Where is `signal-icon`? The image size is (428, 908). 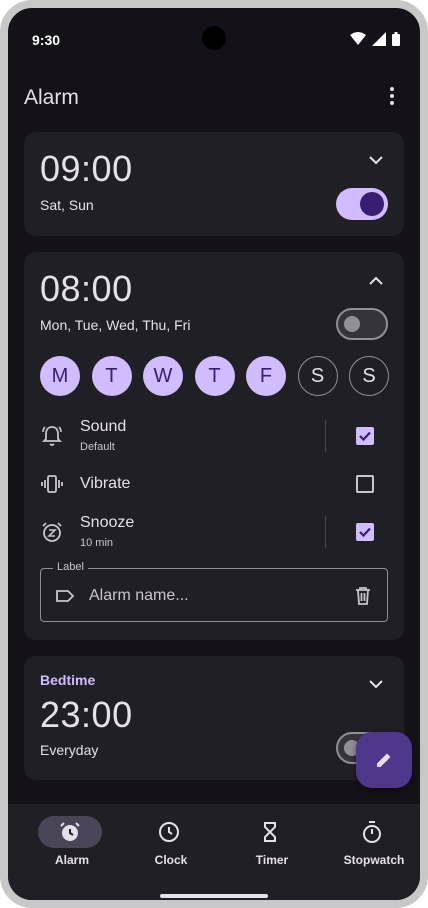 signal-icon is located at coordinates (379, 39).